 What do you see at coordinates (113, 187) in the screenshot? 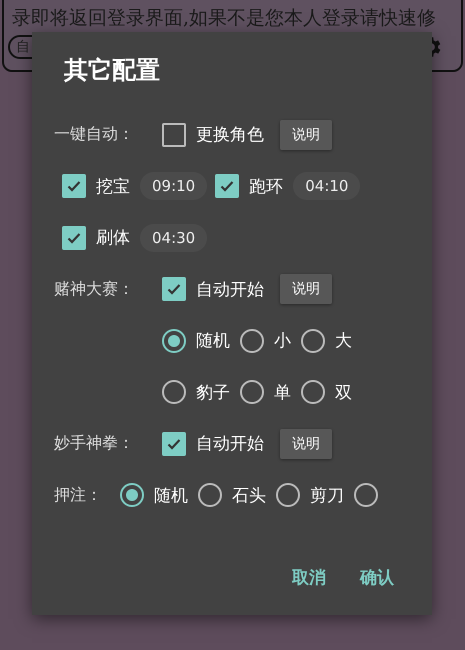
I see `task-label: 挖宝` at bounding box center [113, 187].